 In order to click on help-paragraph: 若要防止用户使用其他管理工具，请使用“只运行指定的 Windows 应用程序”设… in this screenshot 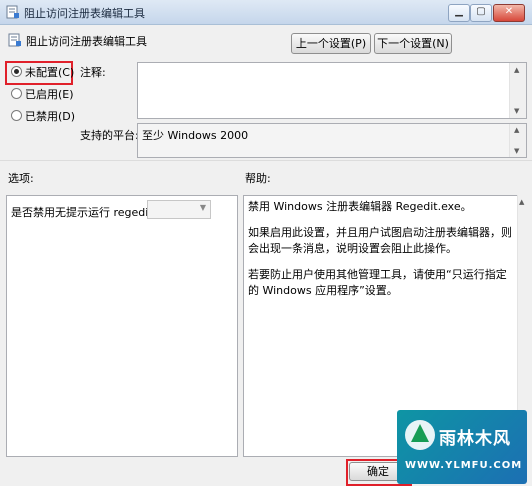, I will do `click(377, 282)`.